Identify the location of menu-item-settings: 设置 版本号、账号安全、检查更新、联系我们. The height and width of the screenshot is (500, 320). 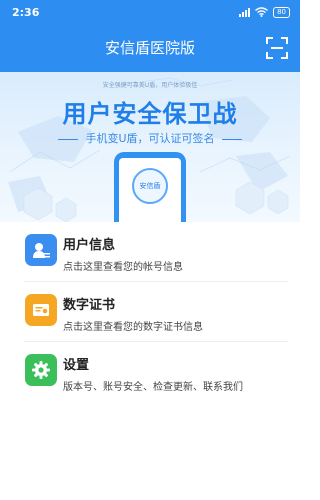
(150, 372).